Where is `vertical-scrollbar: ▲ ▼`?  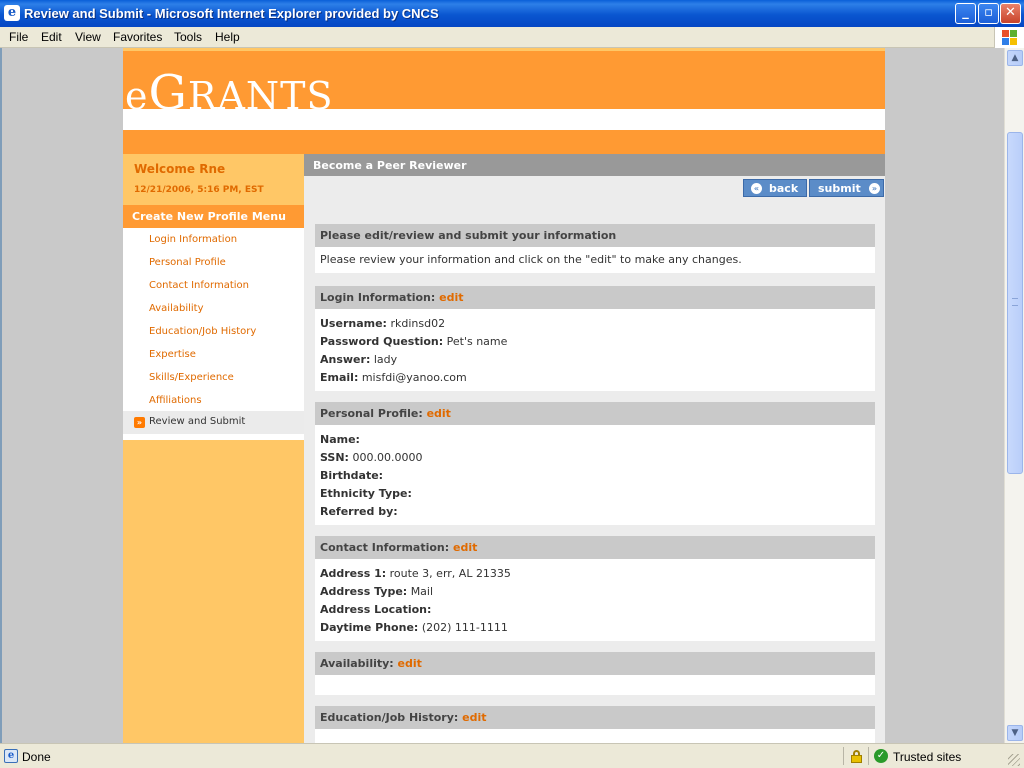
vertical-scrollbar: ▲ ▼ is located at coordinates (1014, 395).